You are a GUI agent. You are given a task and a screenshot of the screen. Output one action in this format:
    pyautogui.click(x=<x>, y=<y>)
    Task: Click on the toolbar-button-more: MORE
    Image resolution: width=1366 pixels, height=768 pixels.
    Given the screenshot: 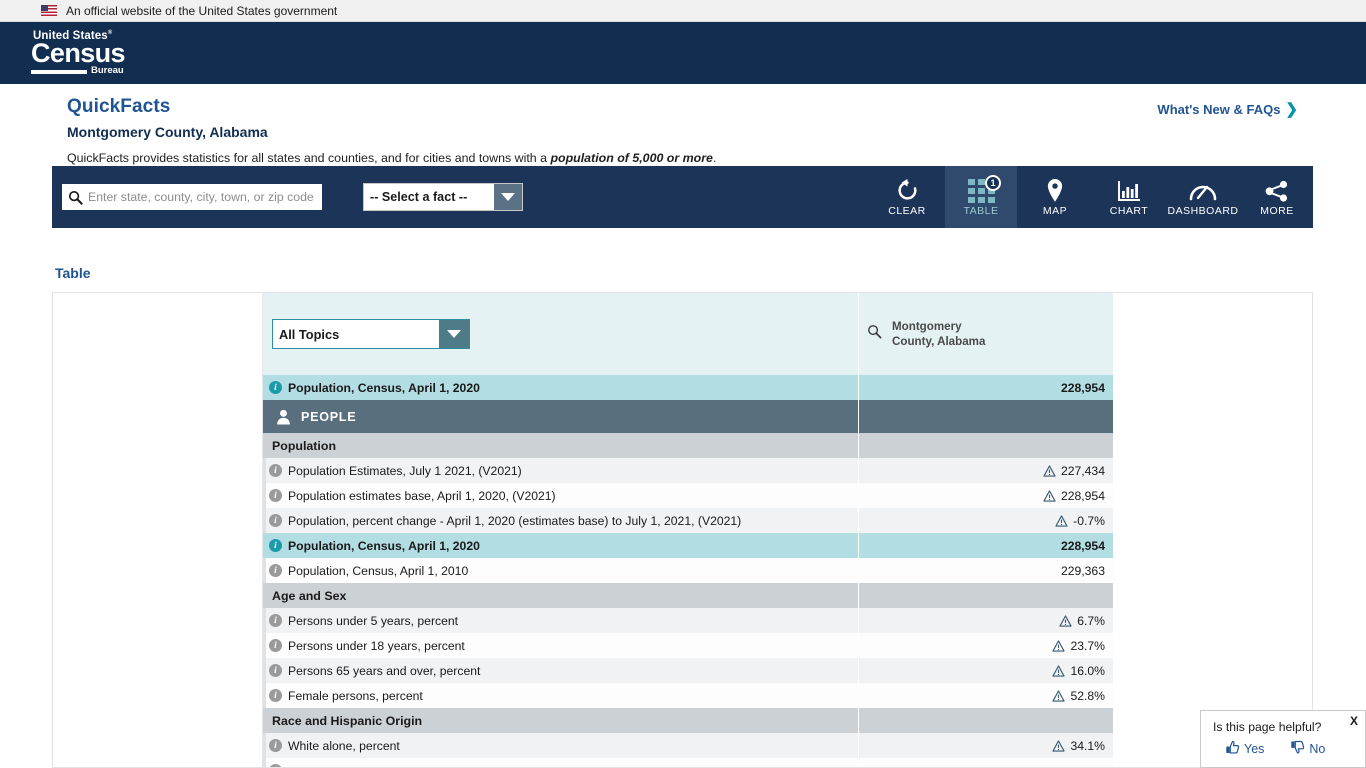 What is the action you would take?
    pyautogui.click(x=1276, y=197)
    